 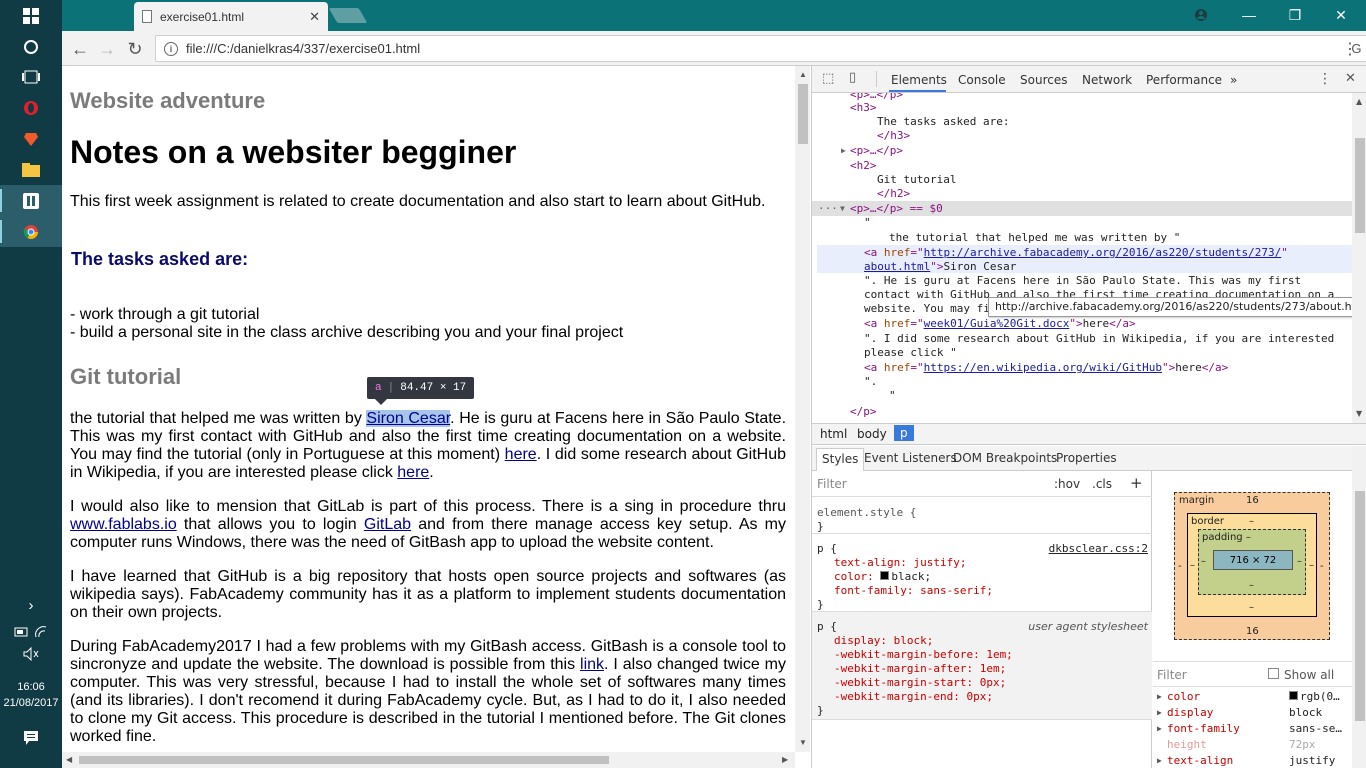 I want to click on tab-dom-breakpoints: DOM Breakpoints, so click(x=1005, y=458).